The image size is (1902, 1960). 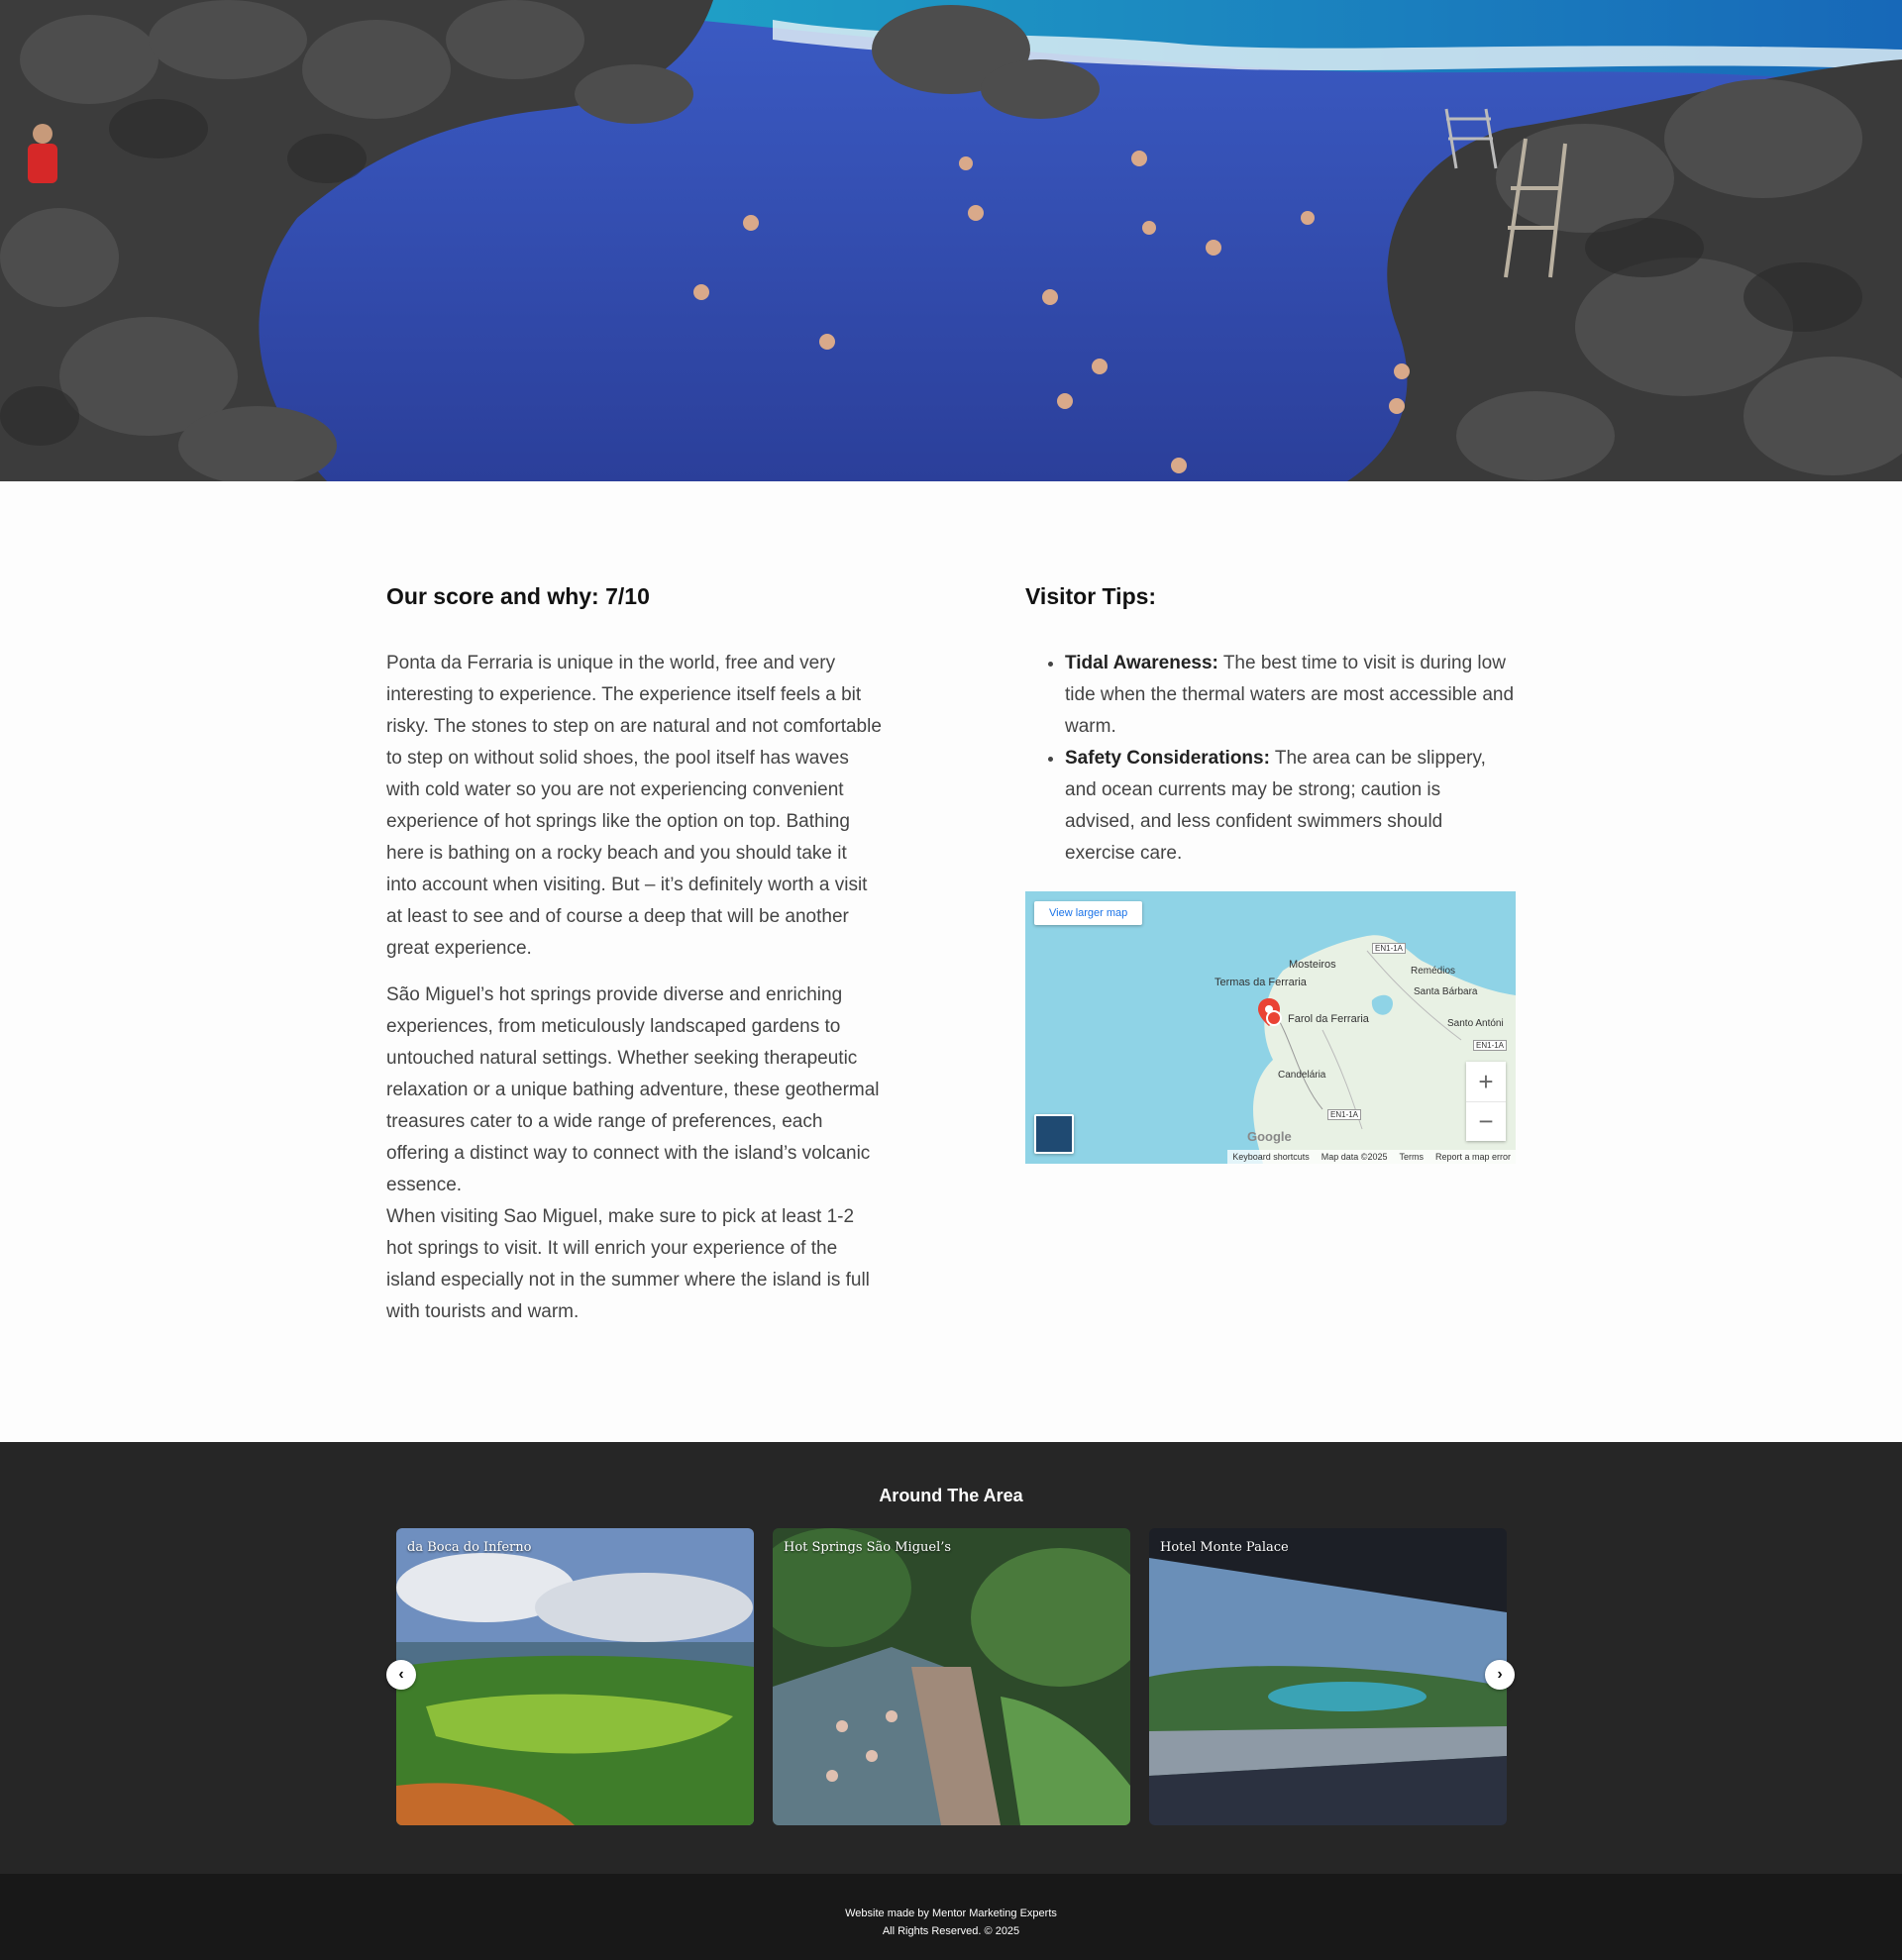 What do you see at coordinates (1167, 758) in the screenshot?
I see `tip-label: Safety Considerations:` at bounding box center [1167, 758].